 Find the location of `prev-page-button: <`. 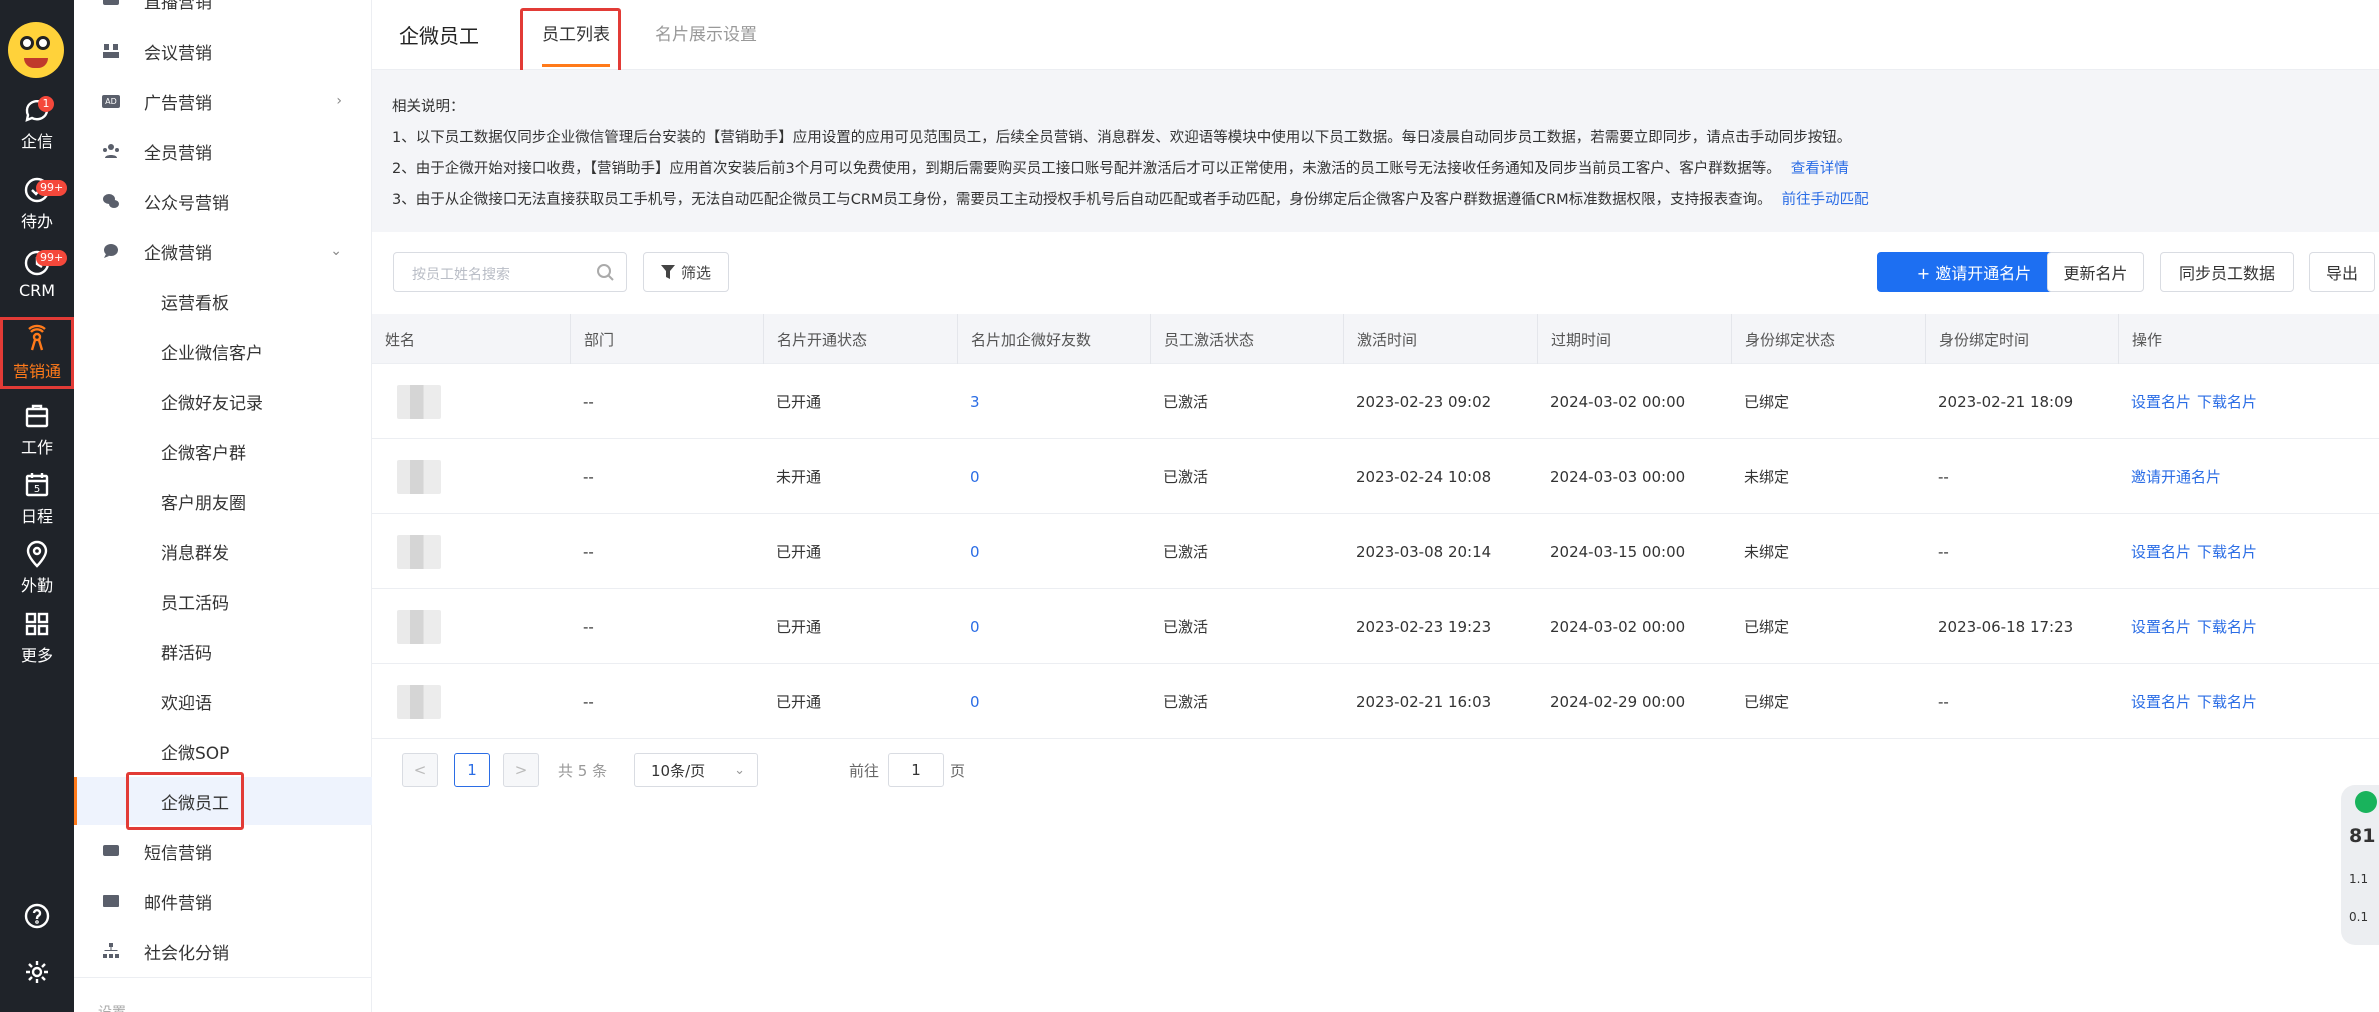

prev-page-button: < is located at coordinates (420, 770).